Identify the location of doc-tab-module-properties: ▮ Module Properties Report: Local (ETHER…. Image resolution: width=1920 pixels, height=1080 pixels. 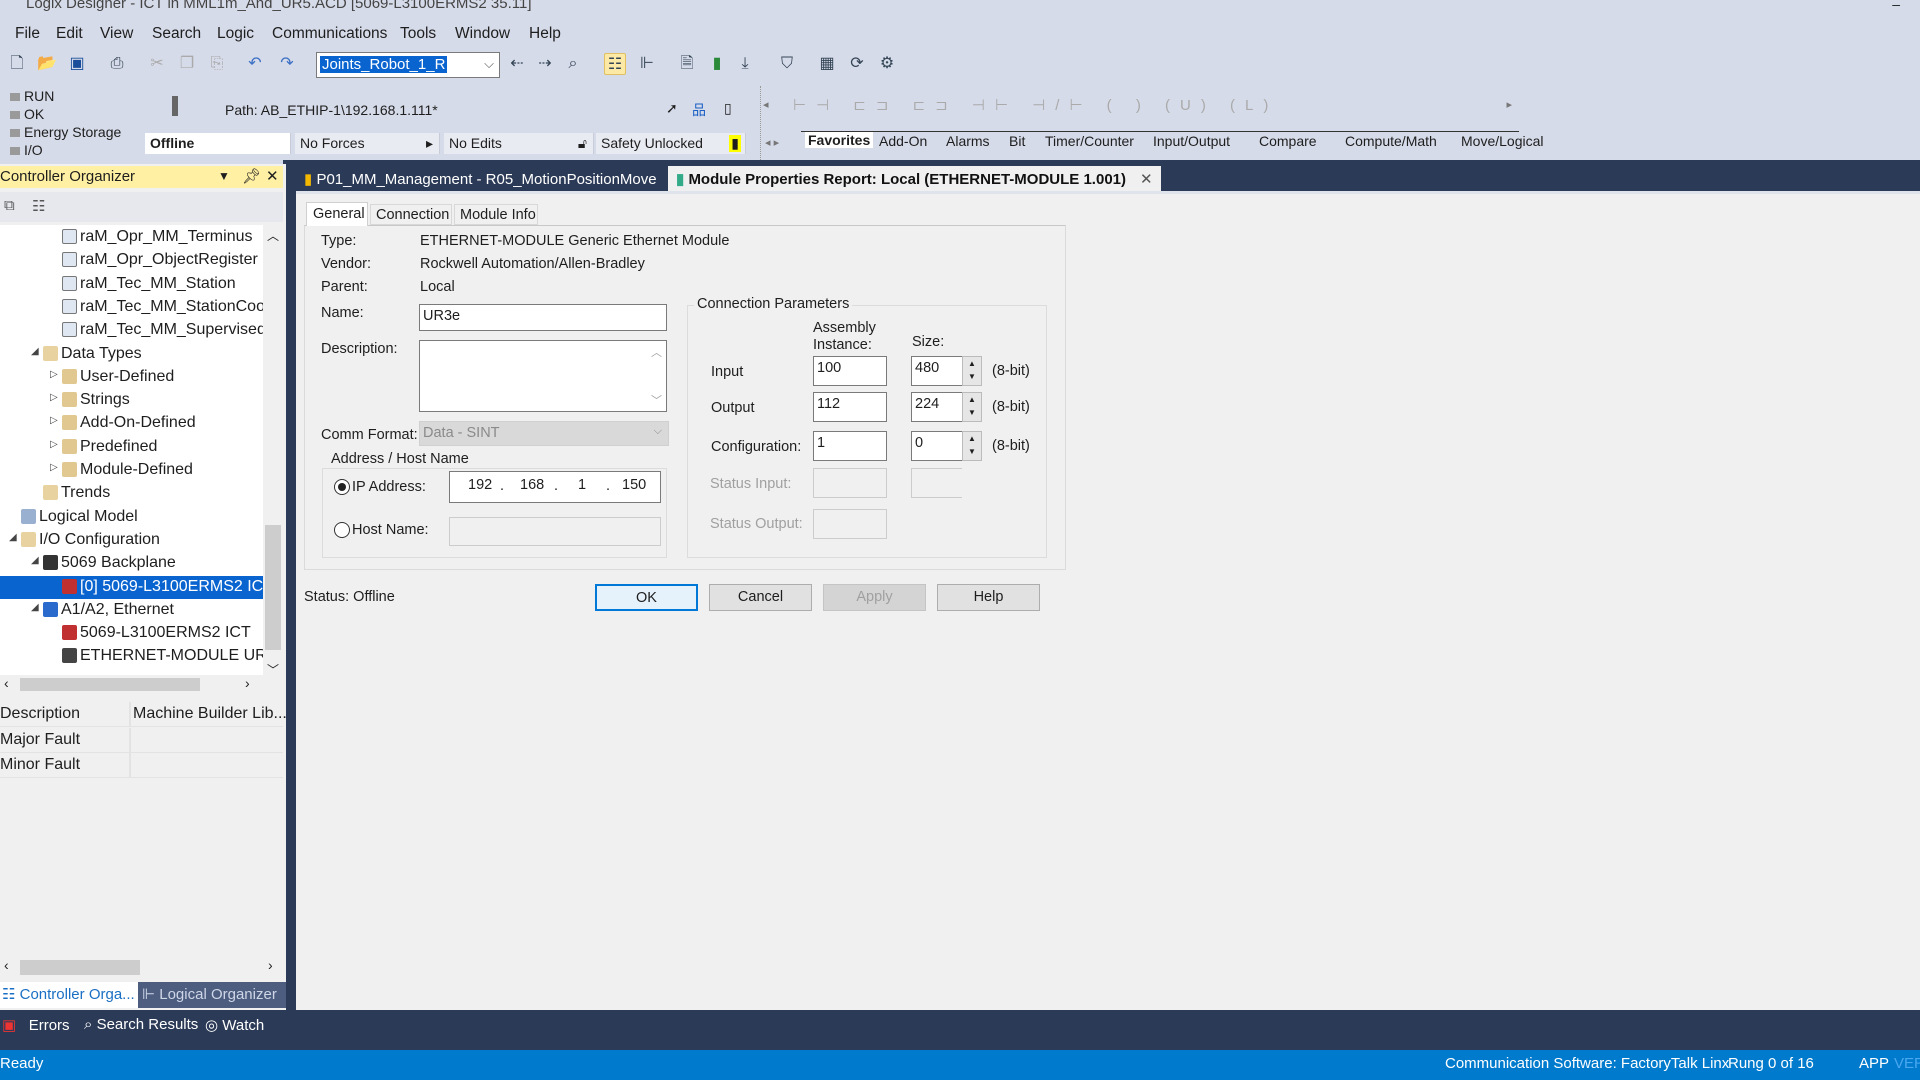
(914, 179).